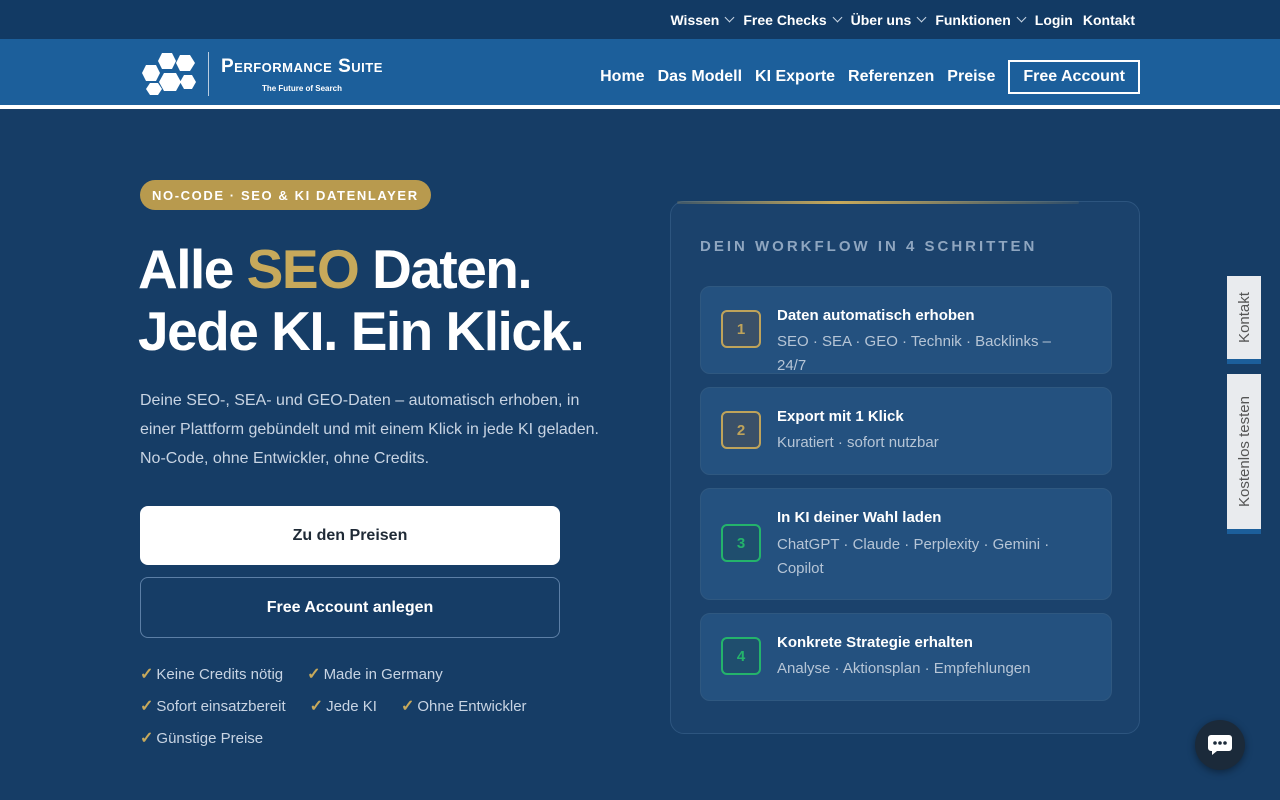 The width and height of the screenshot is (1280, 800). I want to click on pricing-button: Zu den Preisen, so click(350, 535).